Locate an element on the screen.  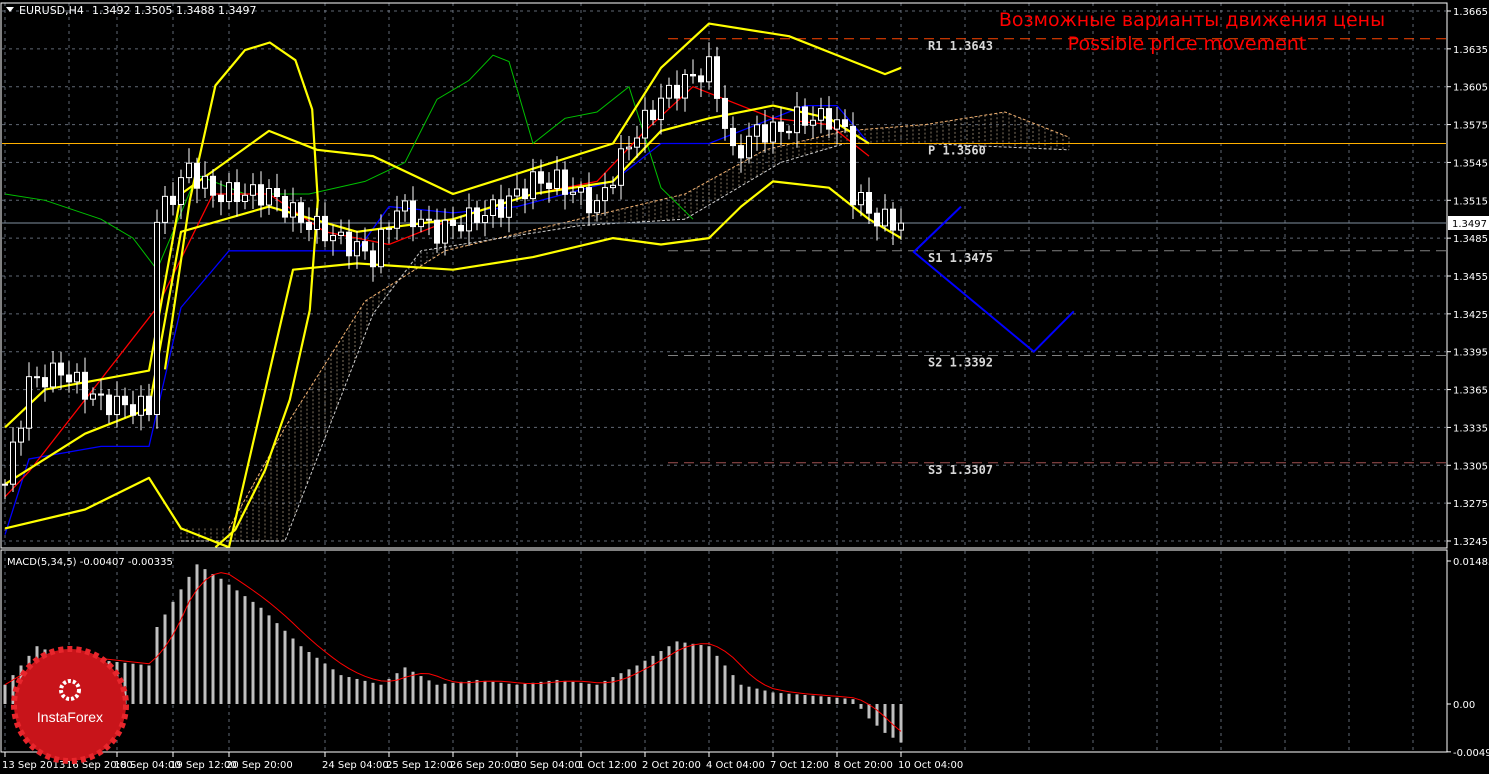
y-tick-label: 1.3665 is located at coordinates (1470, 12).